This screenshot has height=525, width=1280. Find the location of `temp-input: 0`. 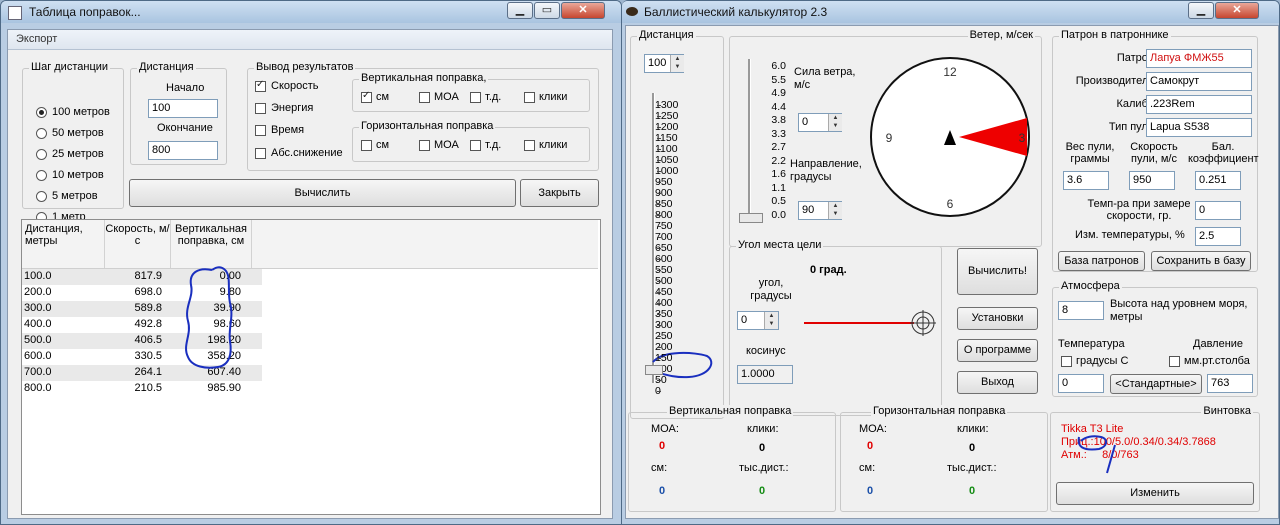

temp-input: 0 is located at coordinates (1218, 210).